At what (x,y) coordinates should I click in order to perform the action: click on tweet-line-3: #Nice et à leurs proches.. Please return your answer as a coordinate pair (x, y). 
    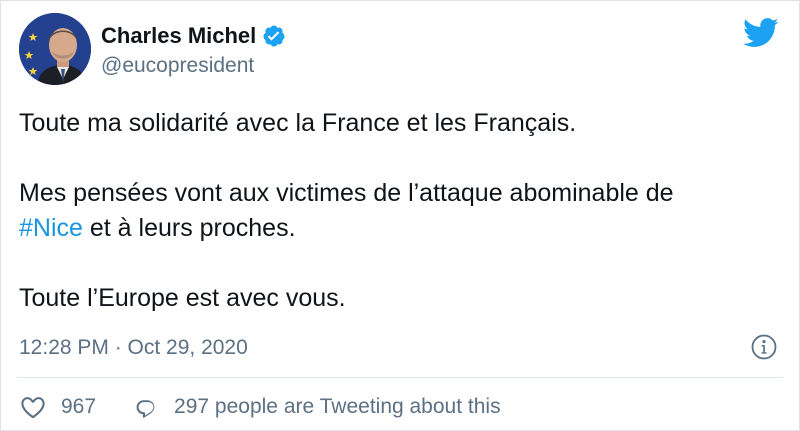
    Looking at the image, I should click on (399, 228).